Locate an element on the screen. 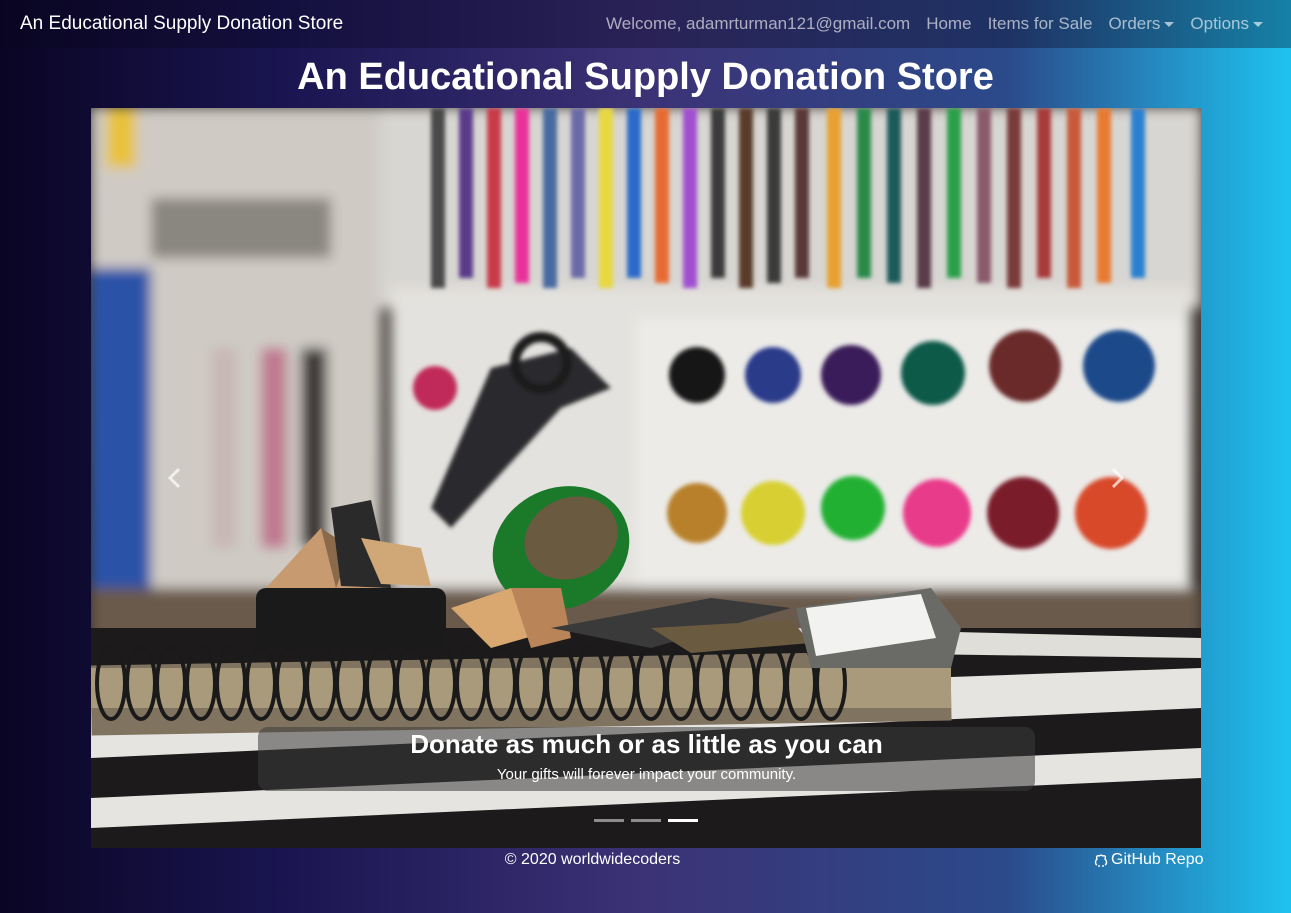 The height and width of the screenshot is (913, 1291). nav-orders-dropdown: Orders is located at coordinates (1141, 24).